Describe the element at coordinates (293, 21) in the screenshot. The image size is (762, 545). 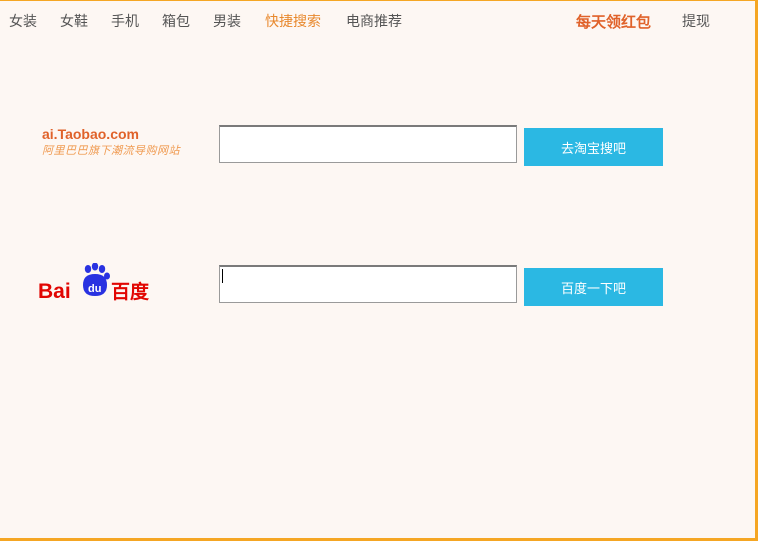
I see `nav-item-quick-search: 快捷搜索` at that location.